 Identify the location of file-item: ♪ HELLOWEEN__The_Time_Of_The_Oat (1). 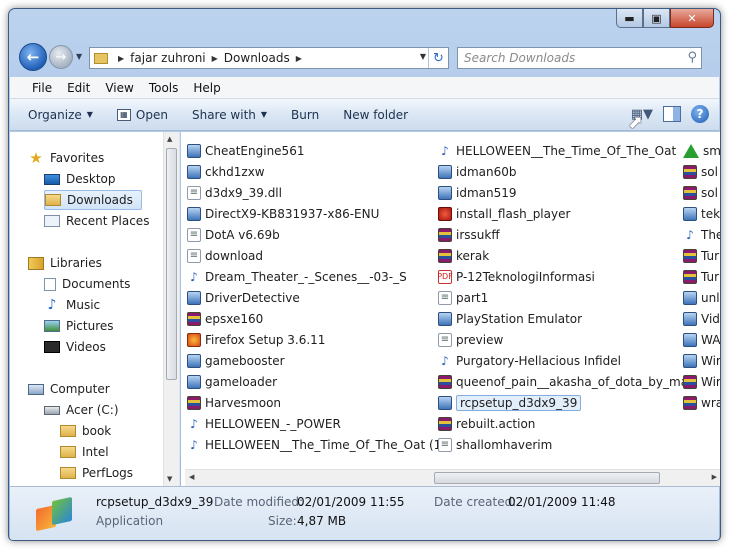
(316, 444).